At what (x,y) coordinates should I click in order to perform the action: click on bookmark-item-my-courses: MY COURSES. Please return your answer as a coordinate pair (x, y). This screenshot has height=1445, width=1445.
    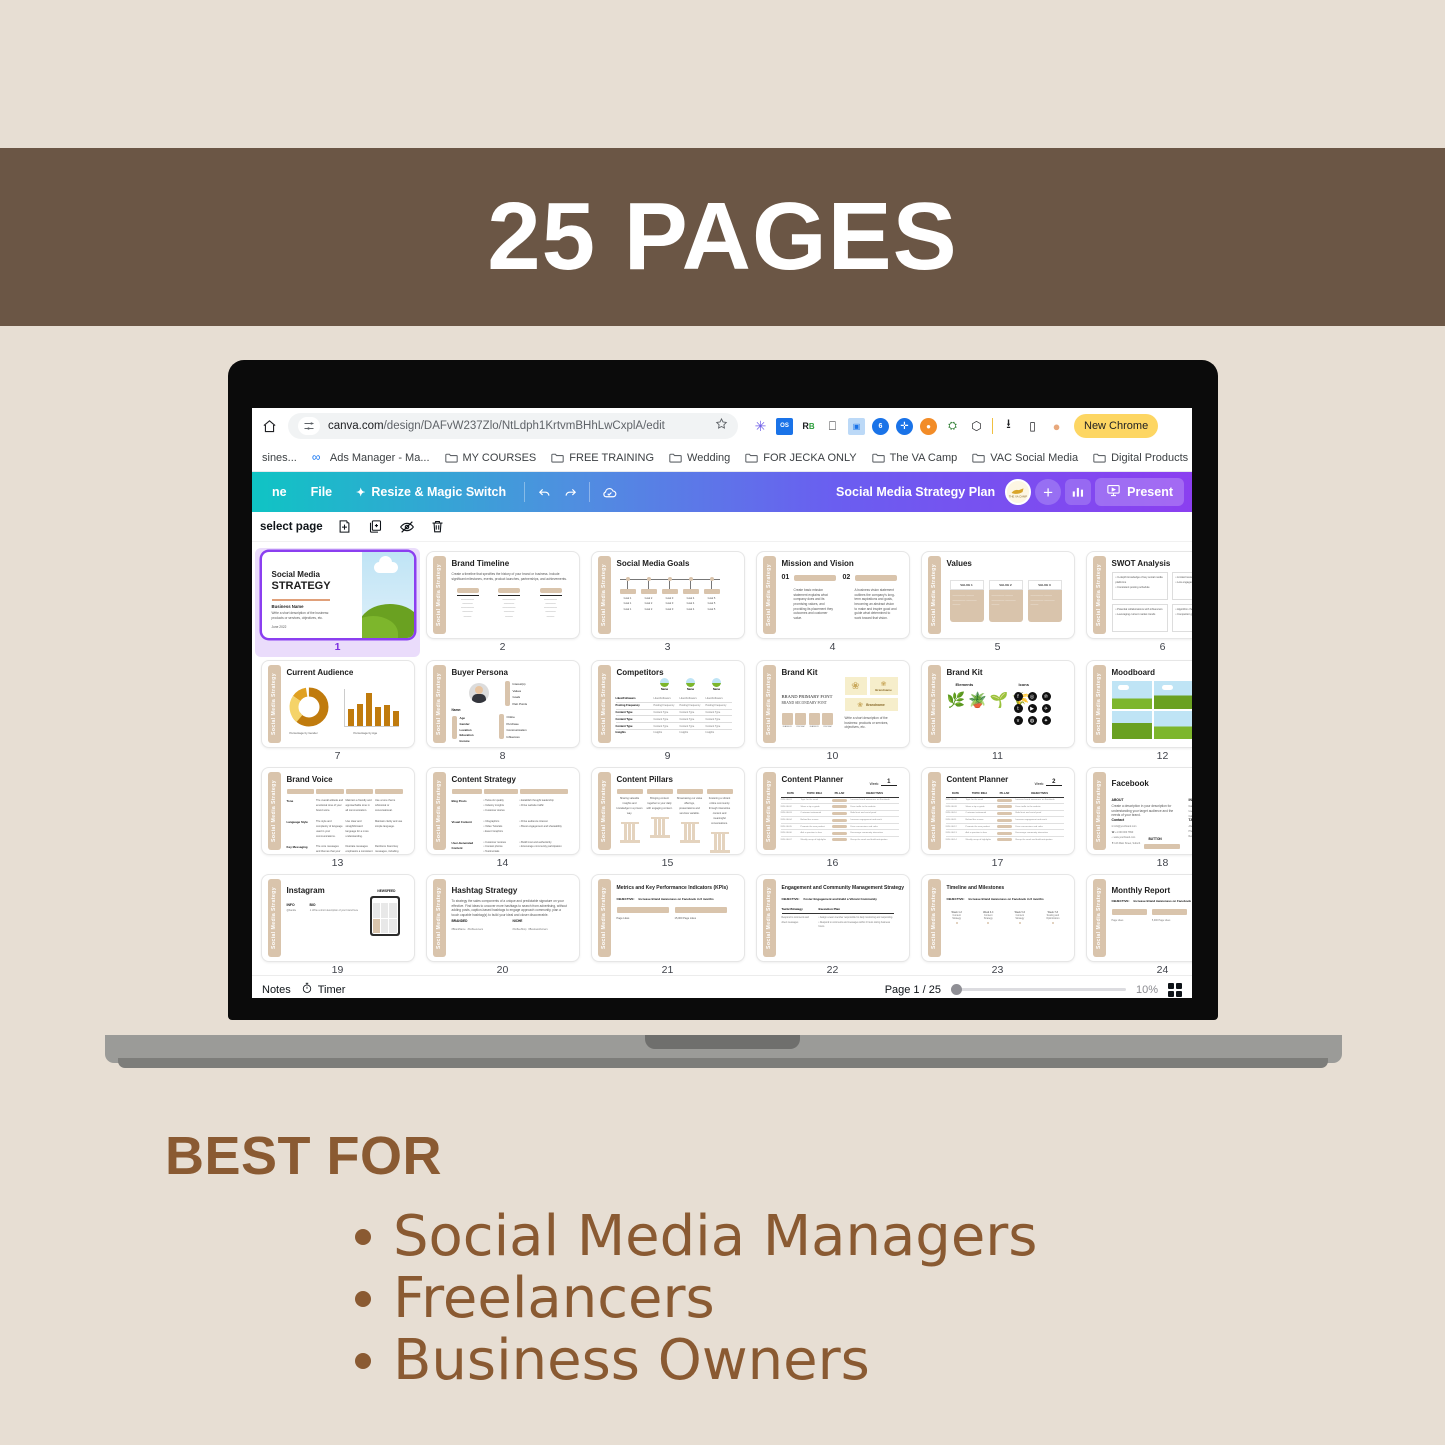
    Looking at the image, I should click on (491, 458).